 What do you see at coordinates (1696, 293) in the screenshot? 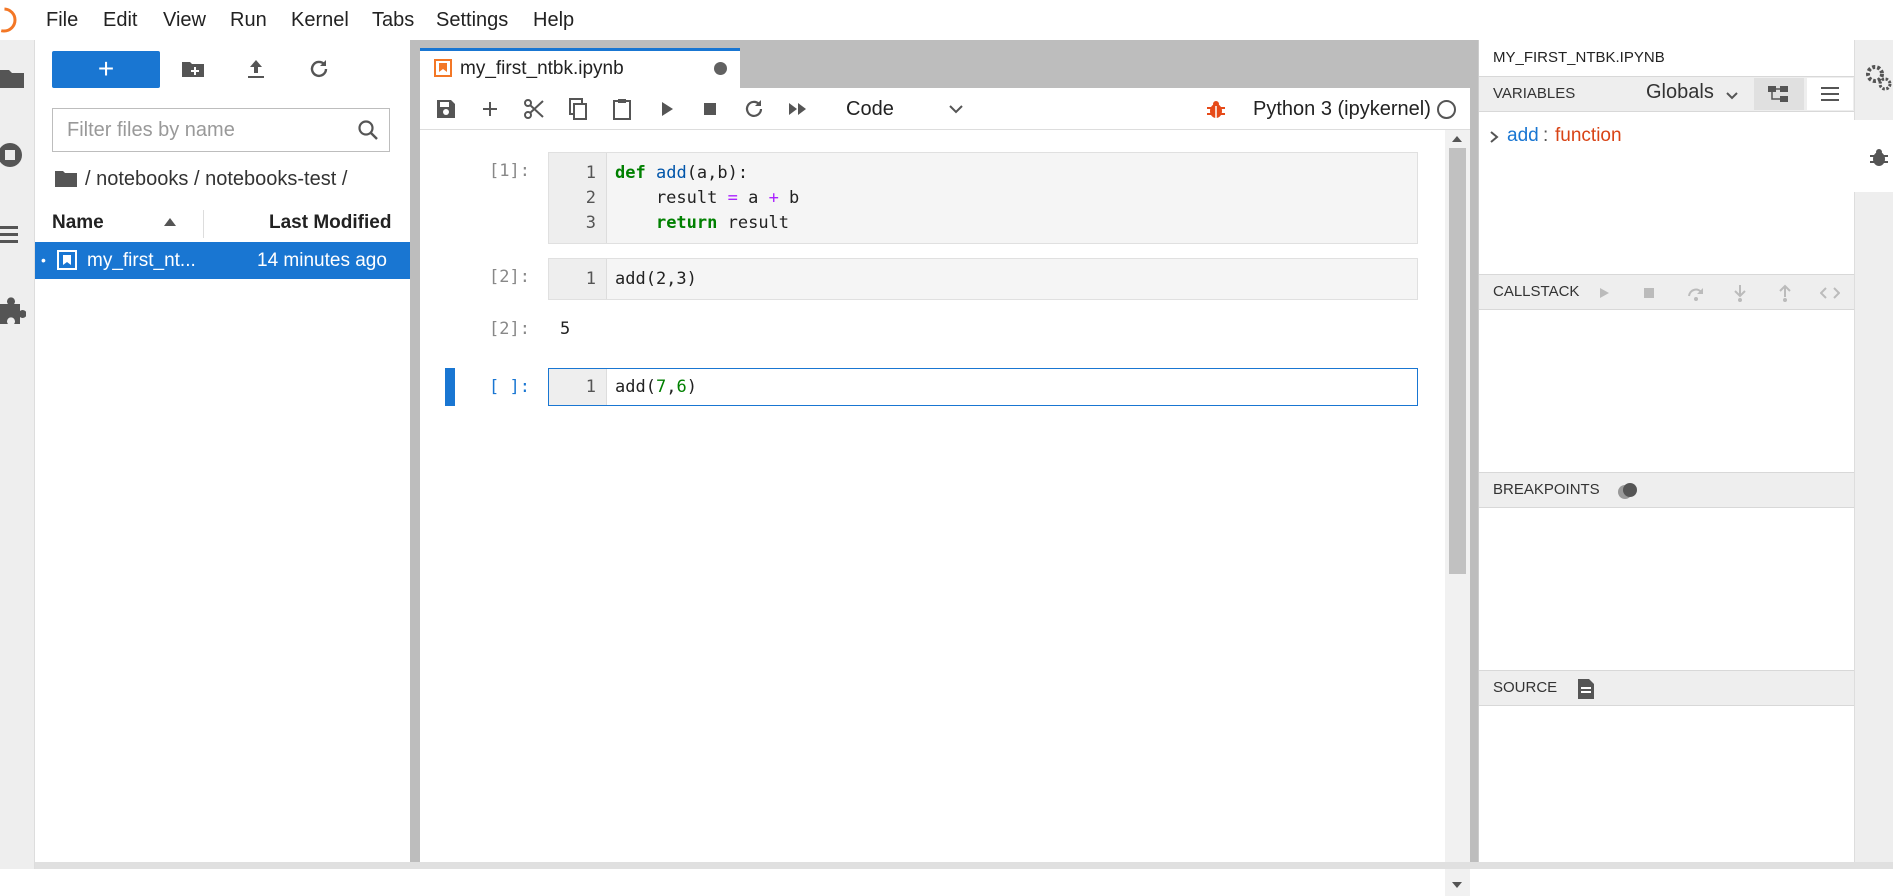
I see `step-over-icon` at bounding box center [1696, 293].